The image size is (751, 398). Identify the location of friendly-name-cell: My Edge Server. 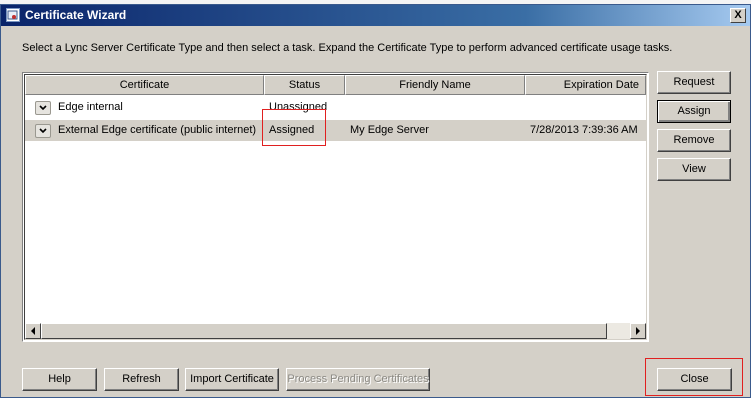
(389, 130).